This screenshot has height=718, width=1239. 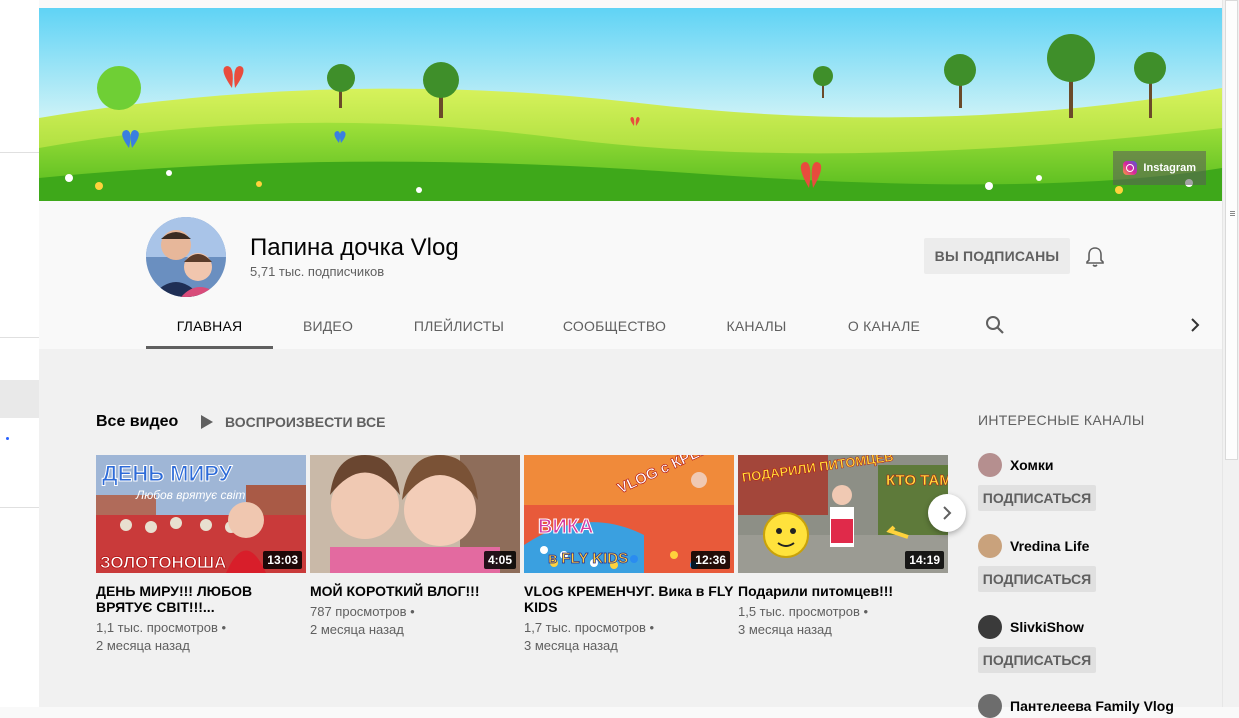 What do you see at coordinates (167, 473) in the screenshot?
I see `thumb-text-top: ДЕНЬ МИРУ` at bounding box center [167, 473].